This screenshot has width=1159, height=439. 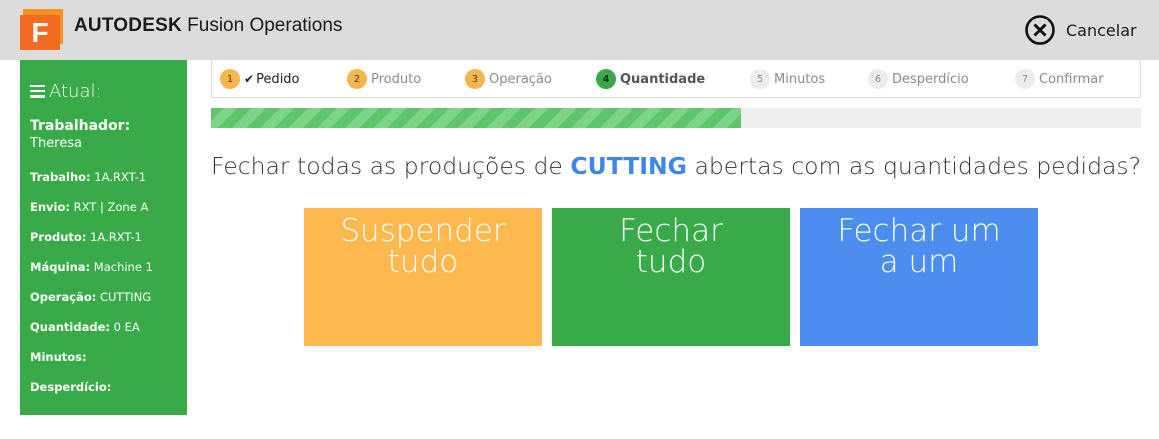 What do you see at coordinates (58, 237) in the screenshot?
I see `row-key: Produto:` at bounding box center [58, 237].